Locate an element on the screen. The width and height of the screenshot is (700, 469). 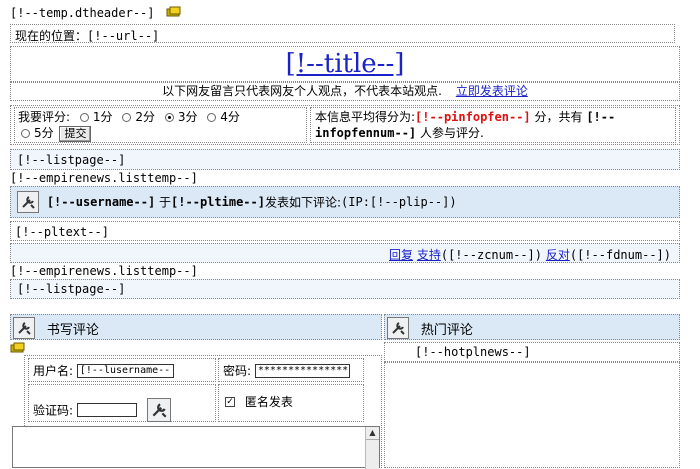
avg-mid: 分，共有 is located at coordinates (558, 117).